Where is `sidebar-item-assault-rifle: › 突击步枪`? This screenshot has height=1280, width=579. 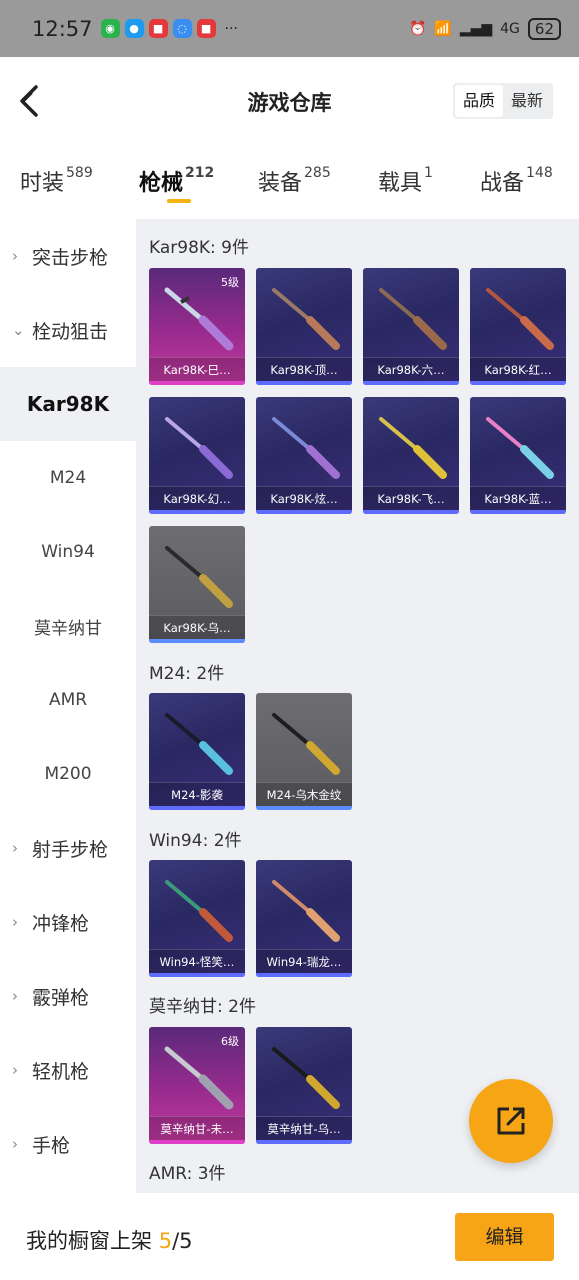
sidebar-item-assault-rifle: › 突击步枪 is located at coordinates (68, 256).